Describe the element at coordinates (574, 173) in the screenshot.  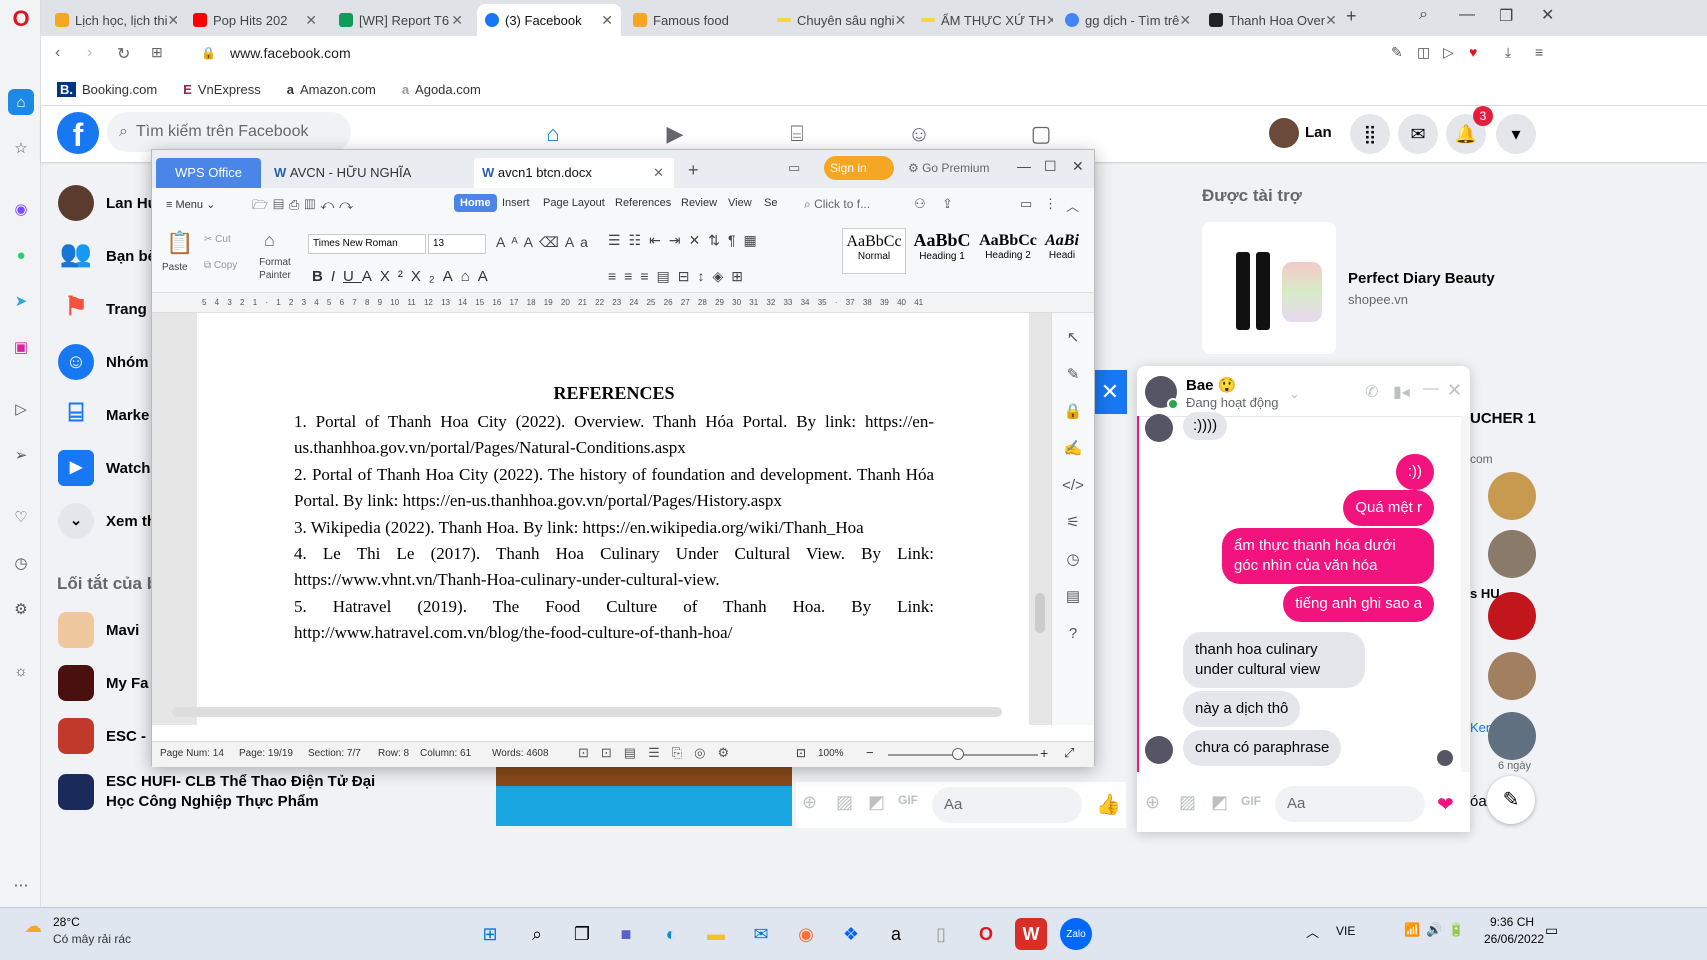
I see `doc-tab-2: W avcn1 btcn.docx ✕` at that location.